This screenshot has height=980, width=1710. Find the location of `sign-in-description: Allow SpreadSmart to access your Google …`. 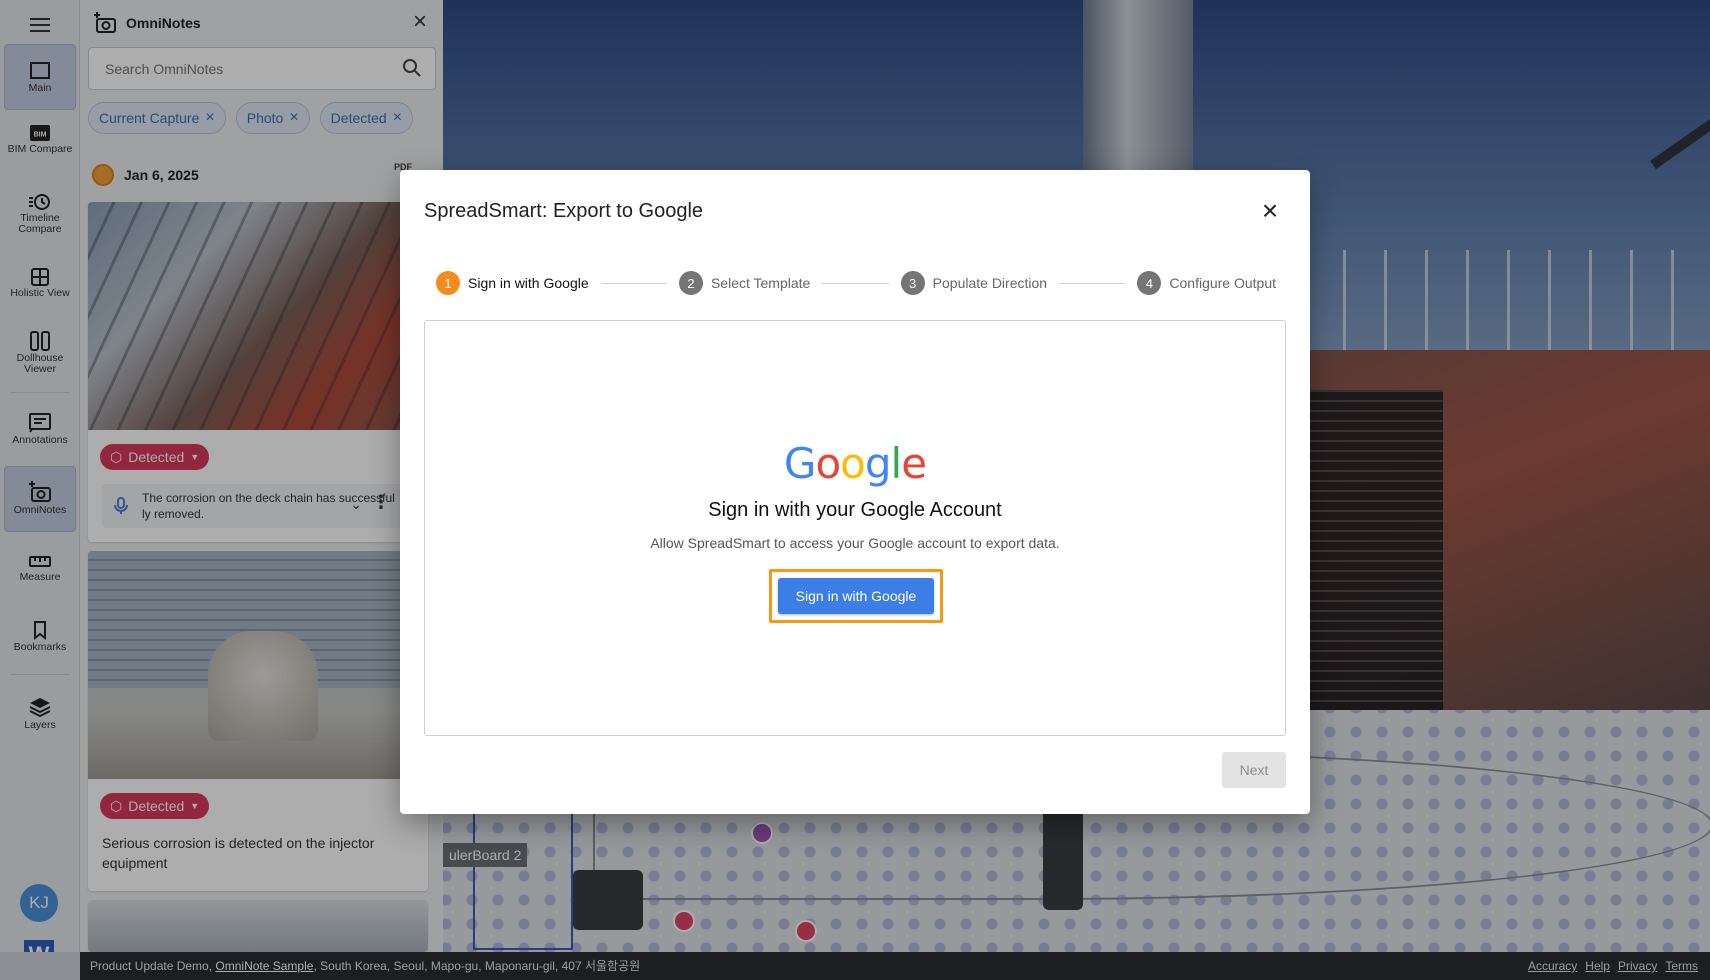

sign-in-description: Allow SpreadSmart to access your Google … is located at coordinates (855, 543).